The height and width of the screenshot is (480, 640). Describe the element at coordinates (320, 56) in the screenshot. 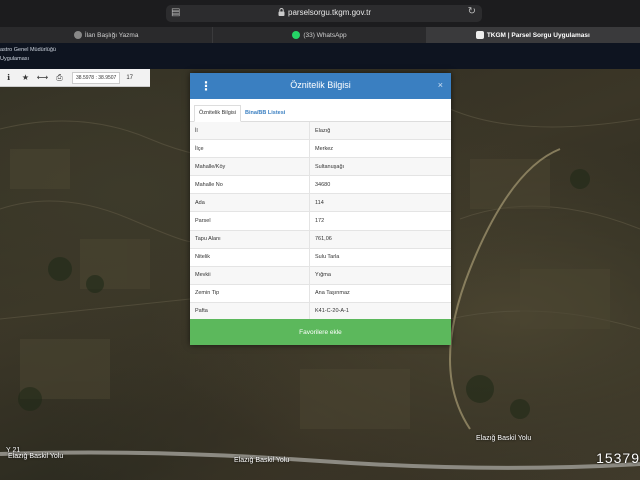

I see `site-header: astro Genel Müdürlüğü Uygulaması` at that location.